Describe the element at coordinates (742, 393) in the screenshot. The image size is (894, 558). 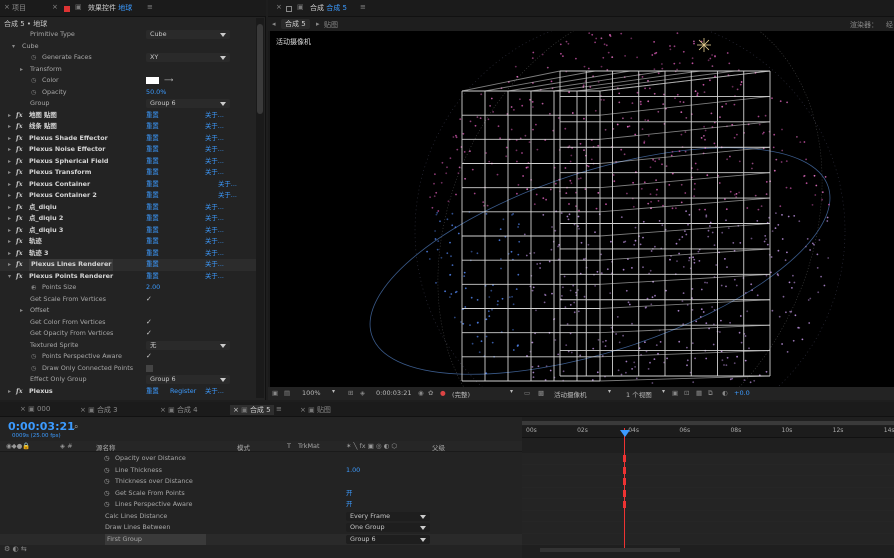
I see `exposure-value: +0.0` at that location.